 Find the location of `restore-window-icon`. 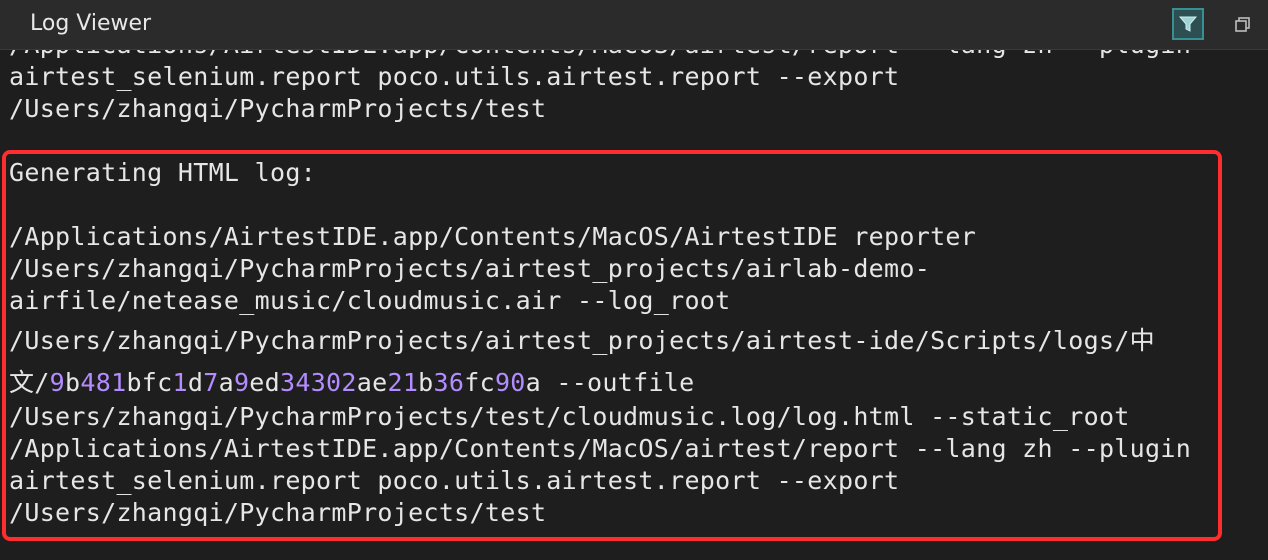

restore-window-icon is located at coordinates (1242, 24).